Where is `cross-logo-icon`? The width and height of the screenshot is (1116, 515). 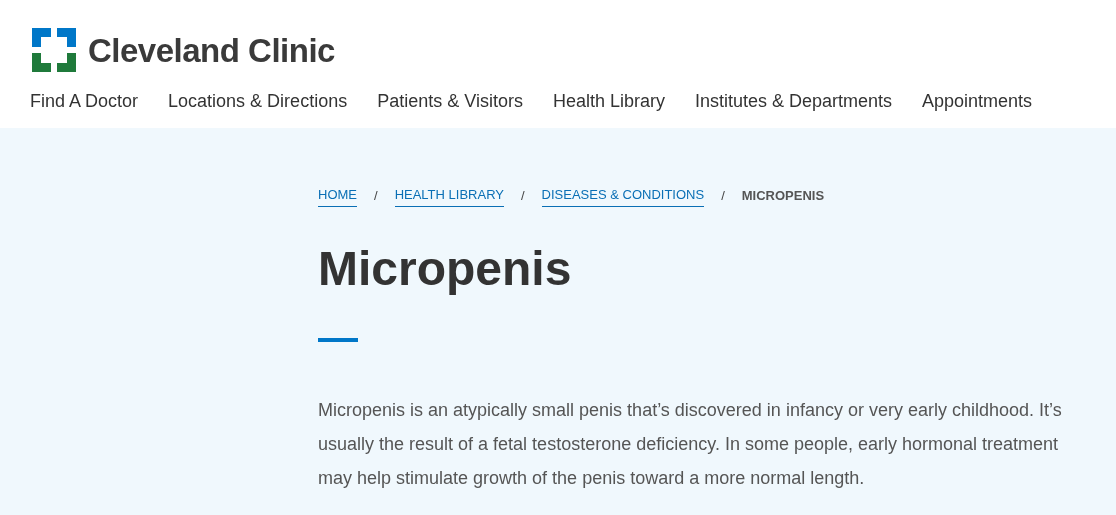
cross-logo-icon is located at coordinates (54, 50).